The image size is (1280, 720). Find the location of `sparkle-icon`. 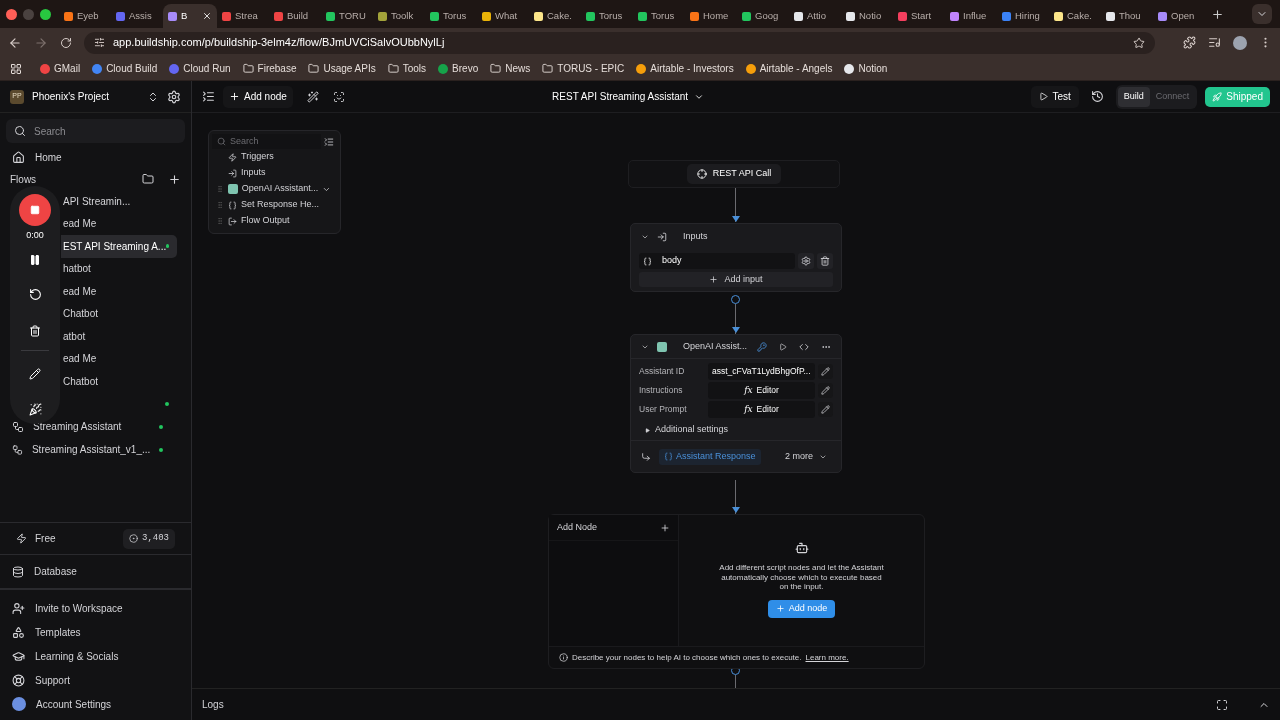

sparkle-icon is located at coordinates (35, 409).